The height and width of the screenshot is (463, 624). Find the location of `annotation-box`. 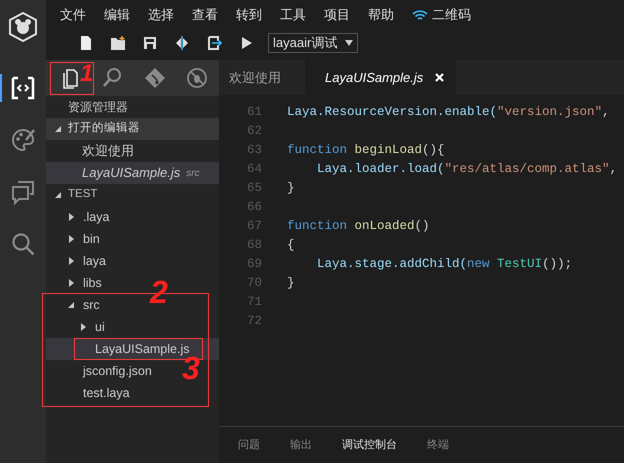

annotation-box is located at coordinates (72, 78).